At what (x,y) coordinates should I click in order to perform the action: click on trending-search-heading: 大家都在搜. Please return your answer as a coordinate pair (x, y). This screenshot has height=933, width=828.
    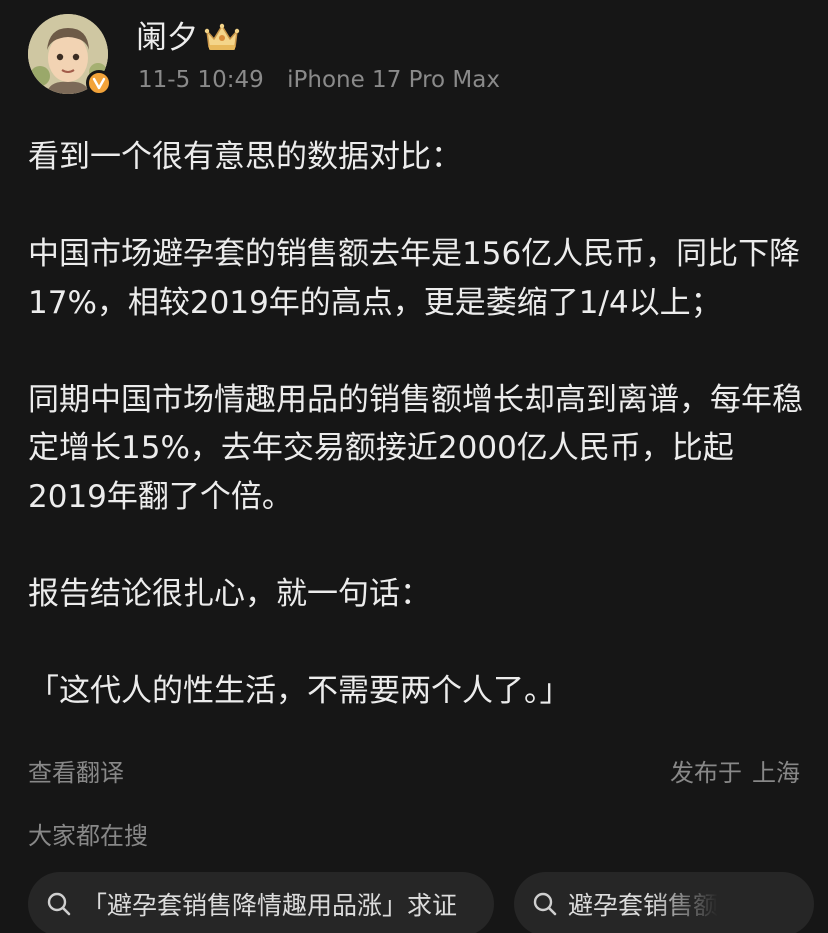
    Looking at the image, I should click on (88, 836).